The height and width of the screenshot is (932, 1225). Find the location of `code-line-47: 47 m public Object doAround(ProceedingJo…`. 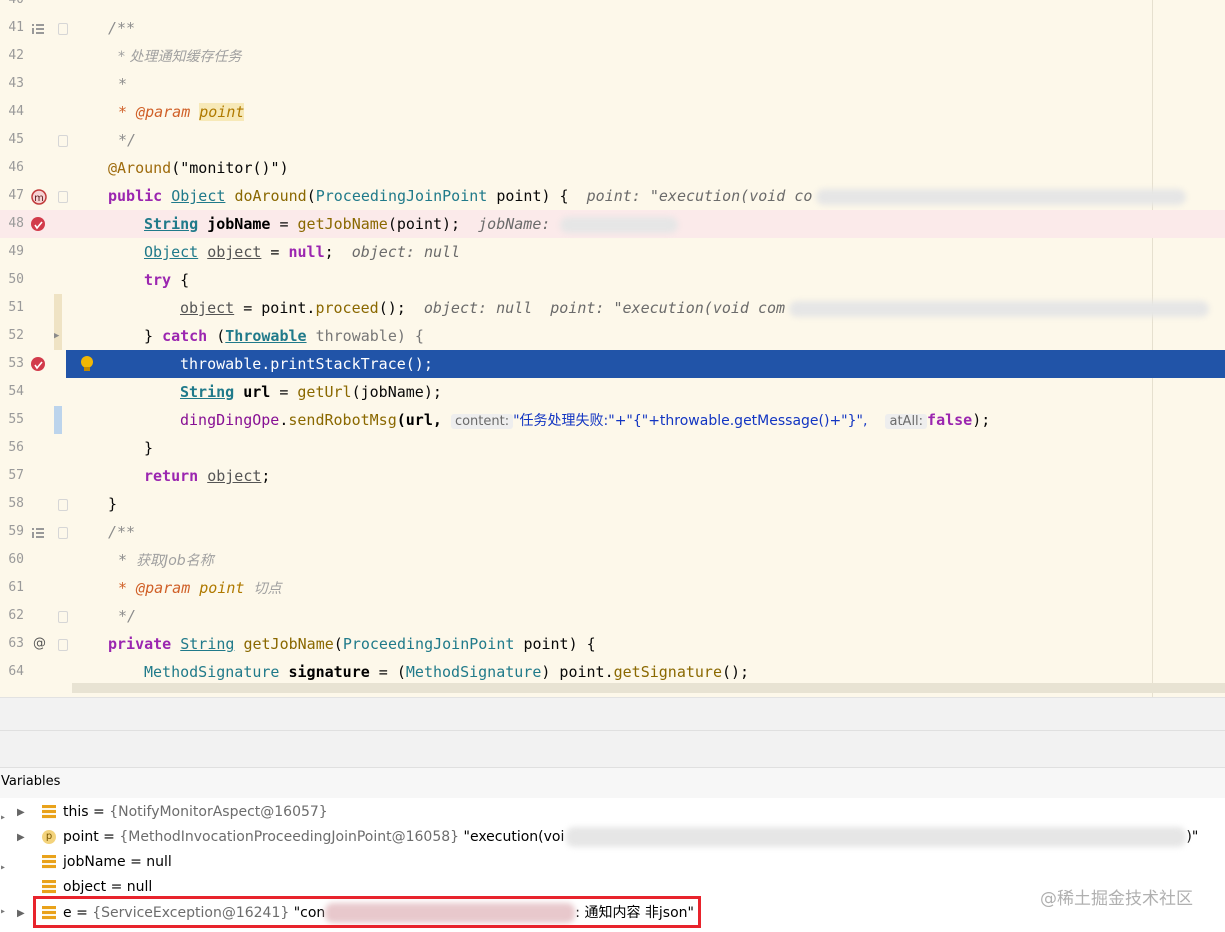

code-line-47: 47 m public Object doAround(ProceedingJo… is located at coordinates (612, 196).